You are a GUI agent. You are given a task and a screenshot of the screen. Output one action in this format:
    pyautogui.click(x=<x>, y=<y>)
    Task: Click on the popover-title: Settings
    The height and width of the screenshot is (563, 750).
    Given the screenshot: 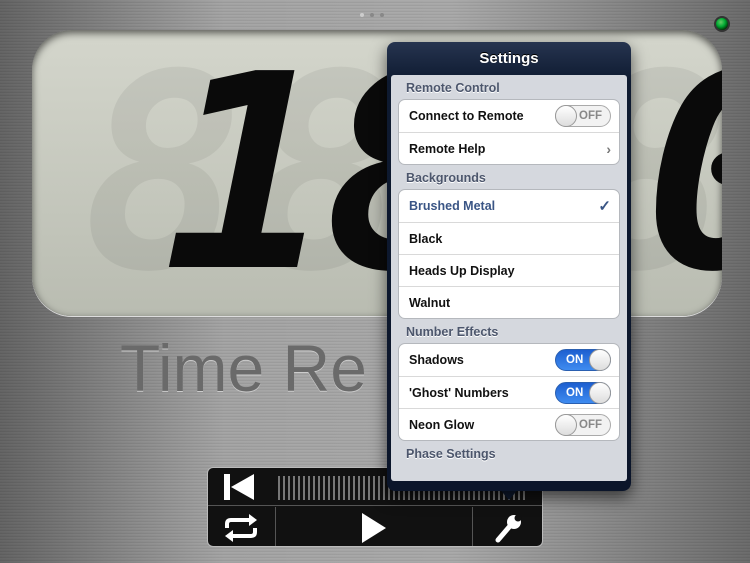 What is the action you would take?
    pyautogui.click(x=509, y=58)
    